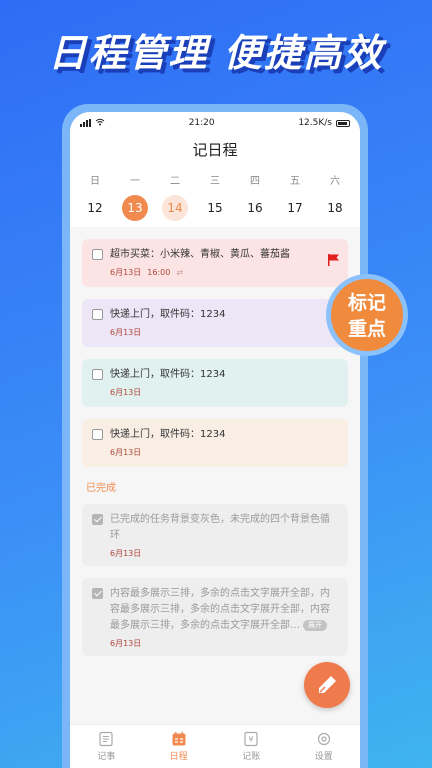 This screenshot has height=768, width=432. I want to click on calendar-day: 17, so click(295, 208).